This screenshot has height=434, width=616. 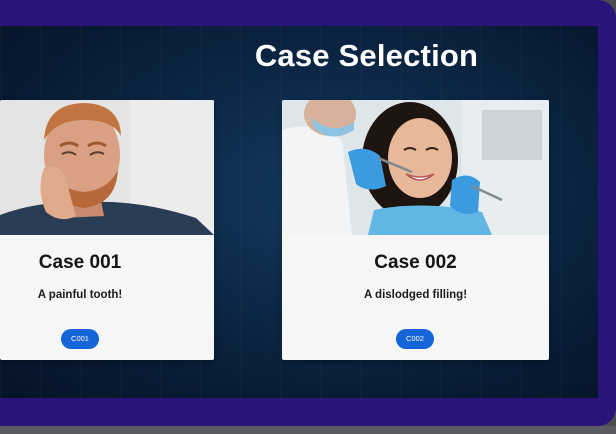 What do you see at coordinates (80, 262) in the screenshot?
I see `case-title: Case 001` at bounding box center [80, 262].